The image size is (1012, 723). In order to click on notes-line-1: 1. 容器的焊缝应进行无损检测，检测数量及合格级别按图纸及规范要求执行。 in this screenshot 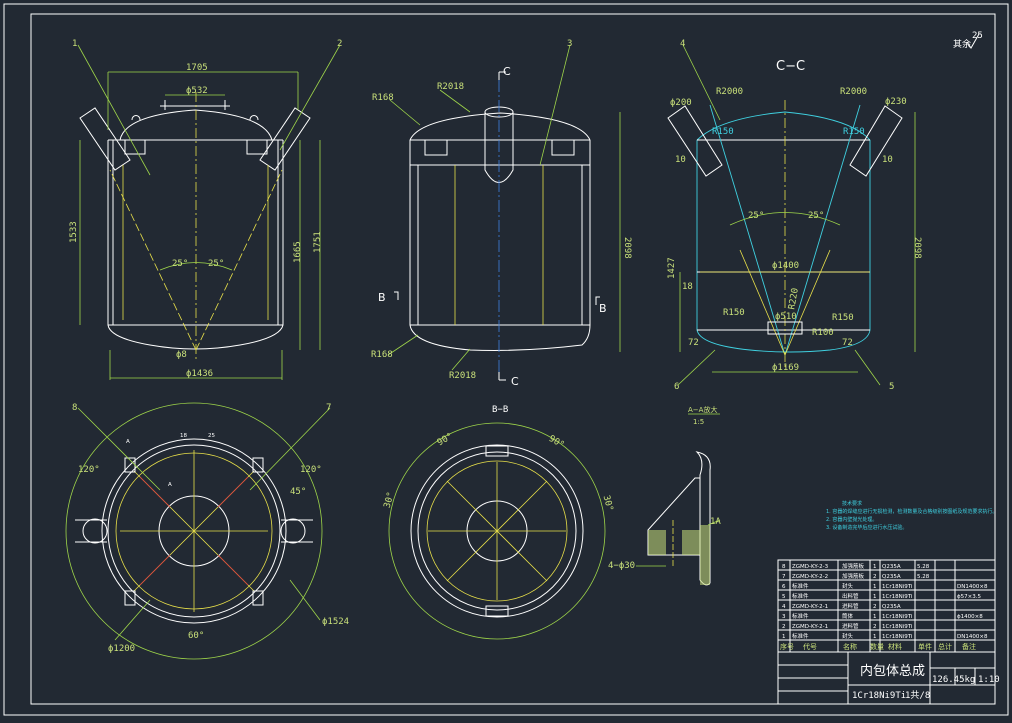, I will do `click(911, 511)`.